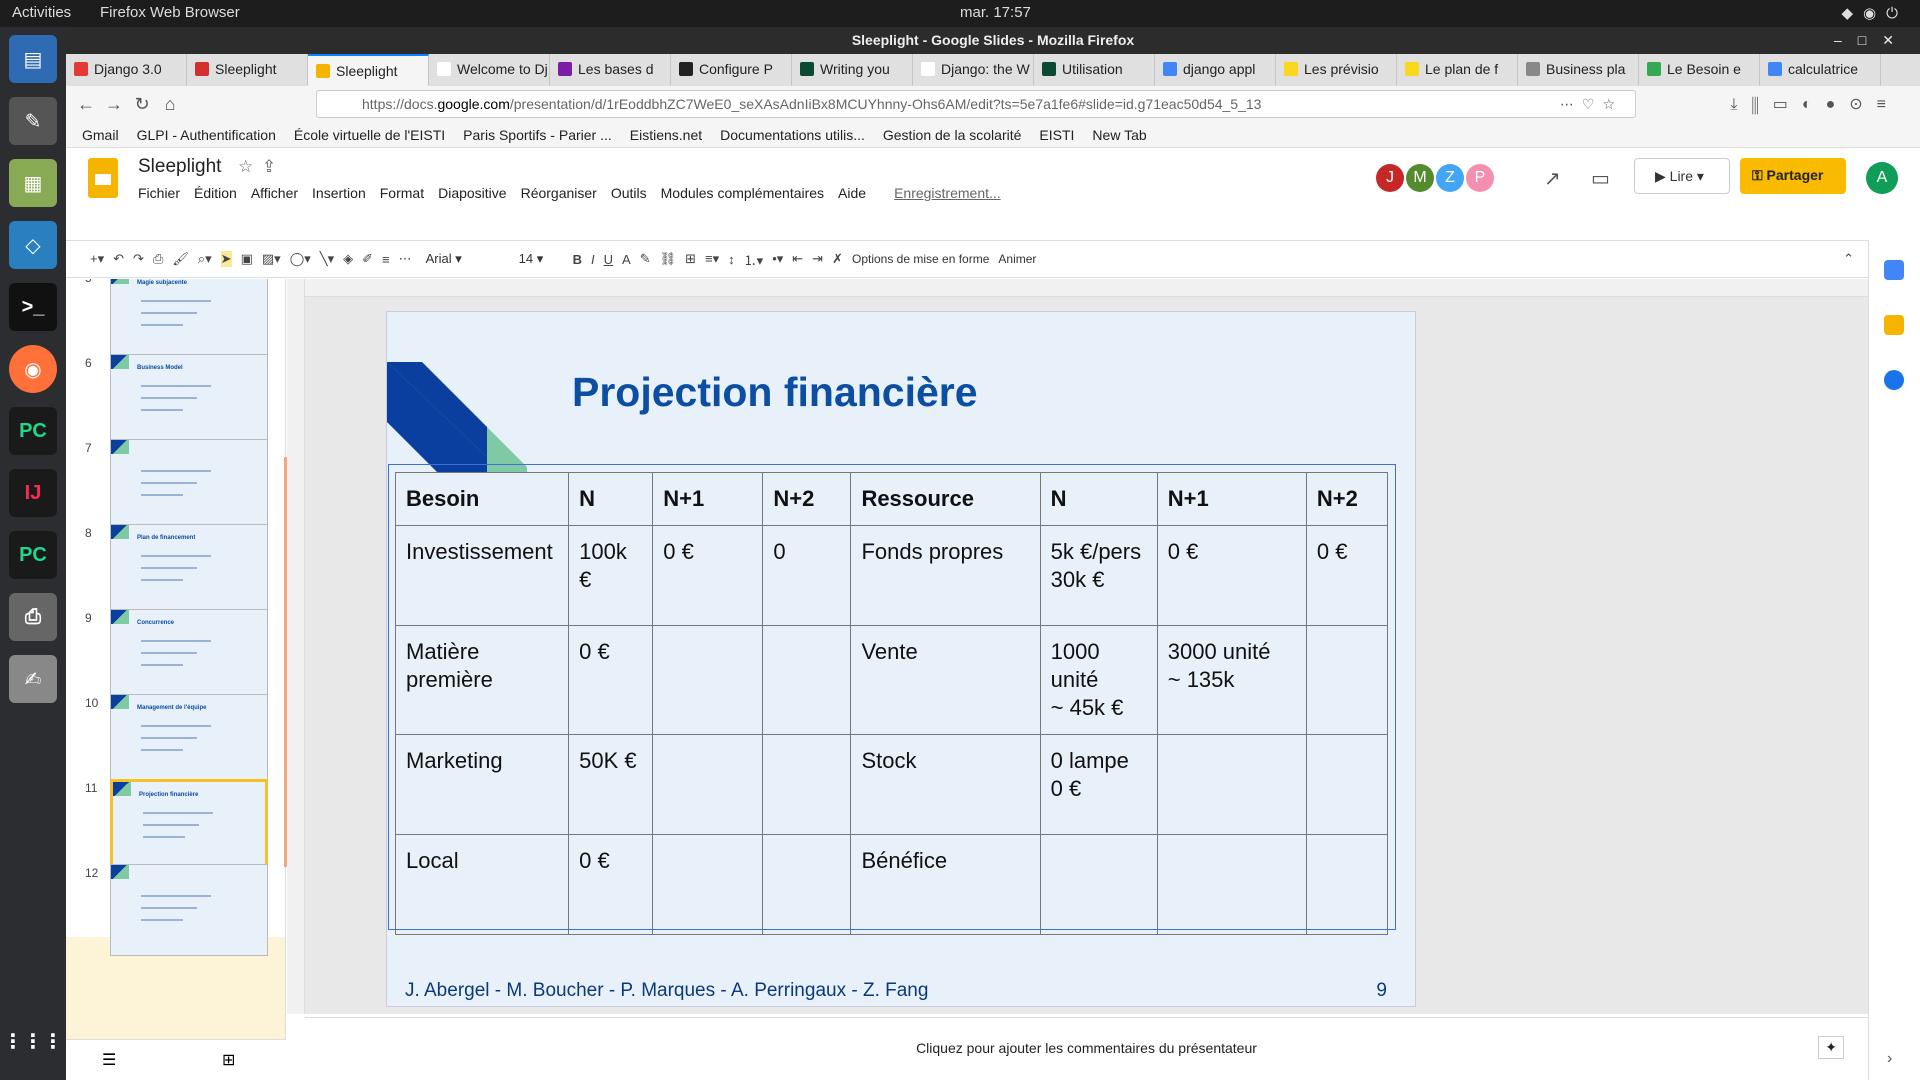  I want to click on browser-tab: Business pla, so click(1578, 70).